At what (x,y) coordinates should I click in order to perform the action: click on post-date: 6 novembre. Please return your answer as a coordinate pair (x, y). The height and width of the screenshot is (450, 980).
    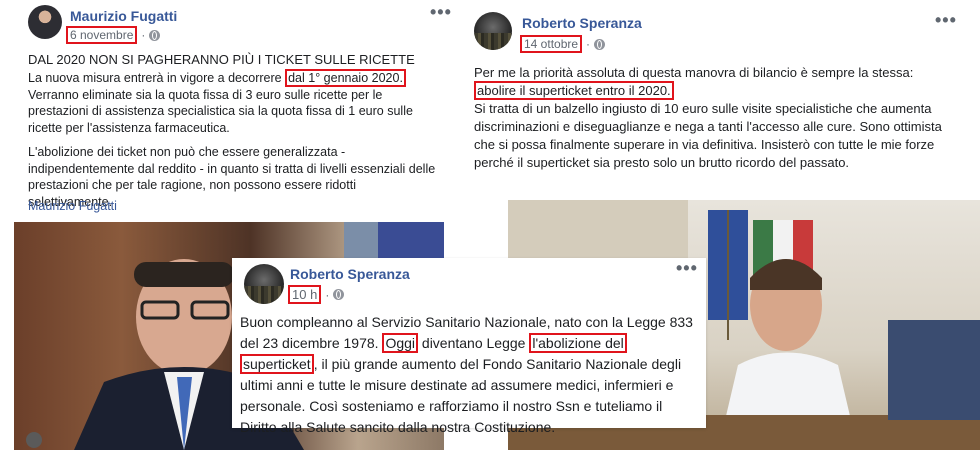
    Looking at the image, I should click on (102, 35).